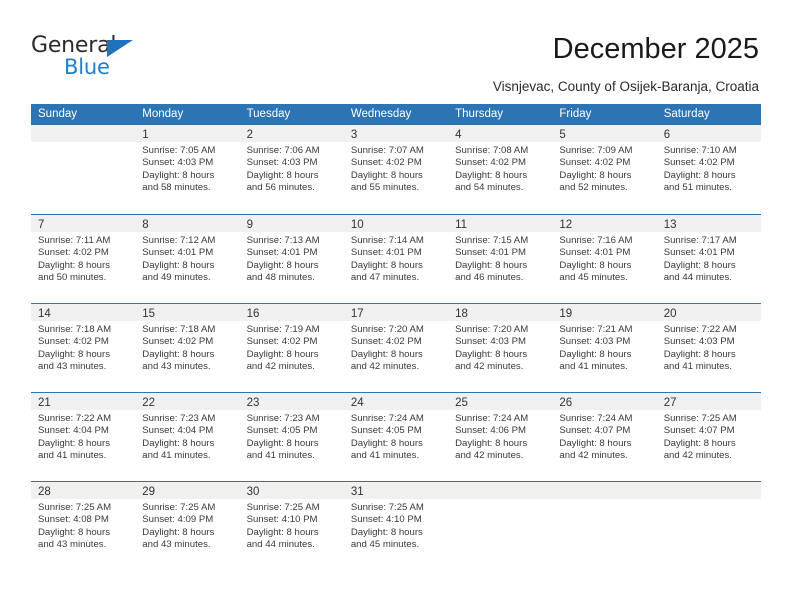 The height and width of the screenshot is (612, 792). I want to click on day-number-band: 31, so click(396, 490).